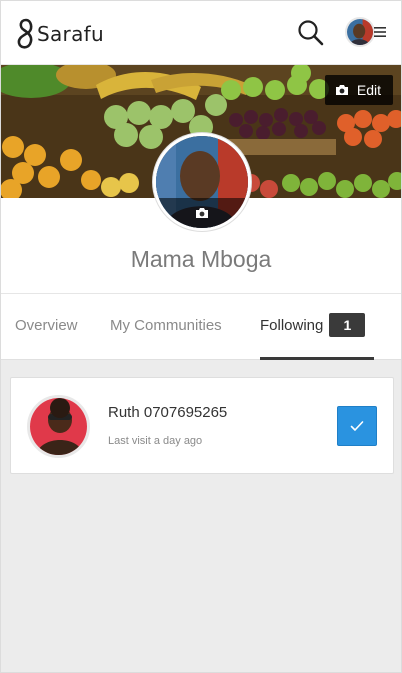 The image size is (402, 673). I want to click on following-user-name: Ruth 0707695265, so click(167, 412).